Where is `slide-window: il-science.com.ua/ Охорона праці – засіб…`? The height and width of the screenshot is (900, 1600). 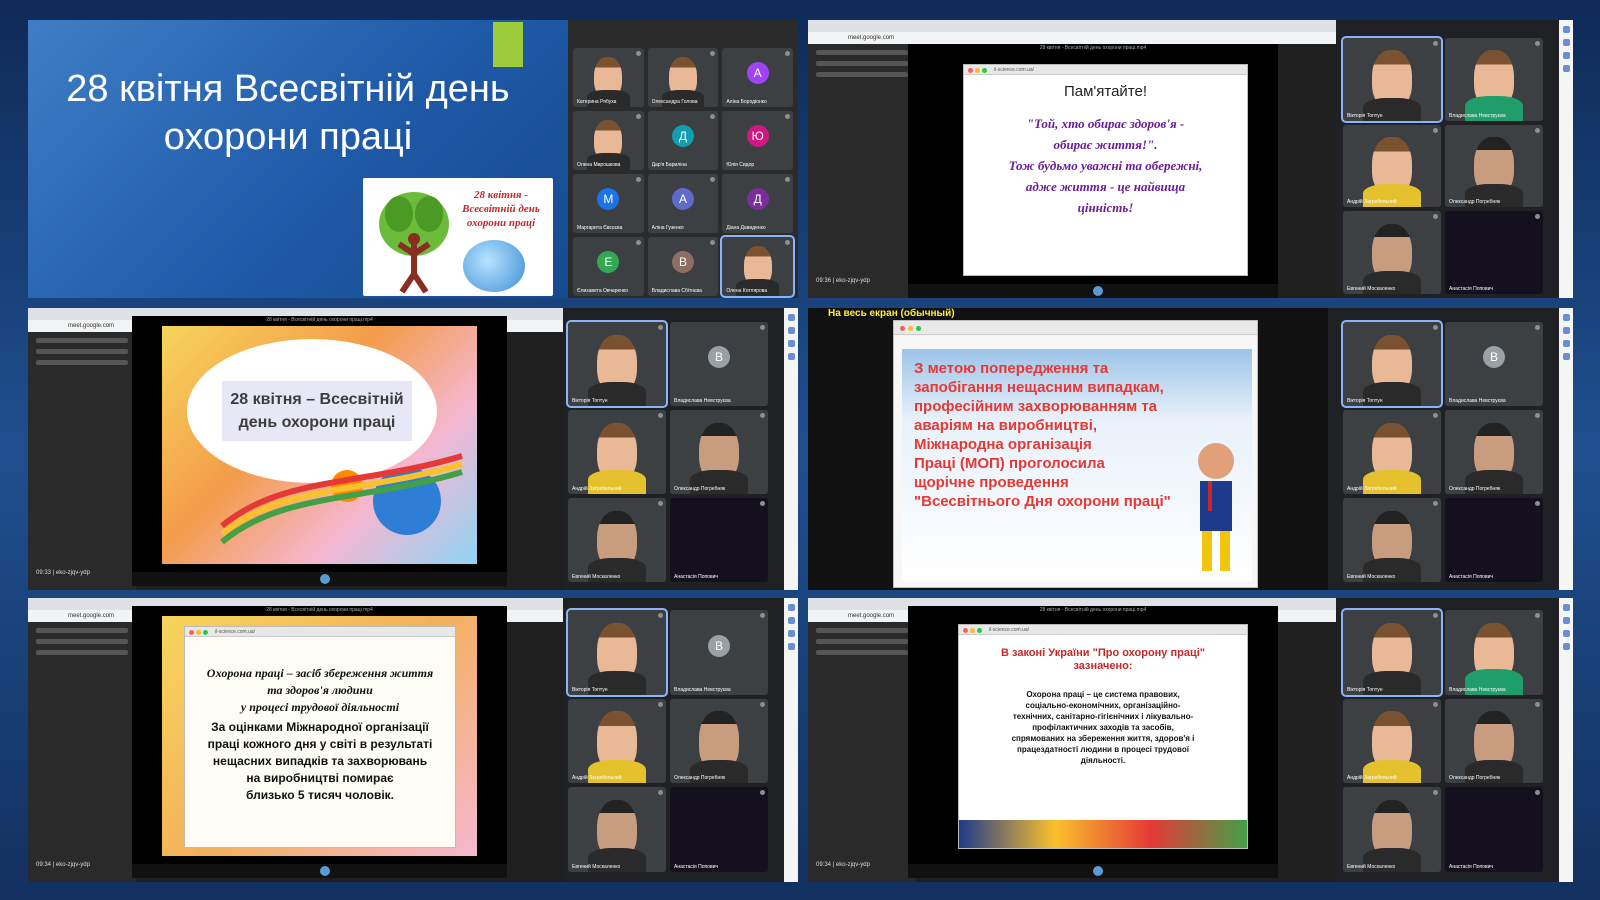 slide-window: il-science.com.ua/ Охорона праці – засіб… is located at coordinates (320, 737).